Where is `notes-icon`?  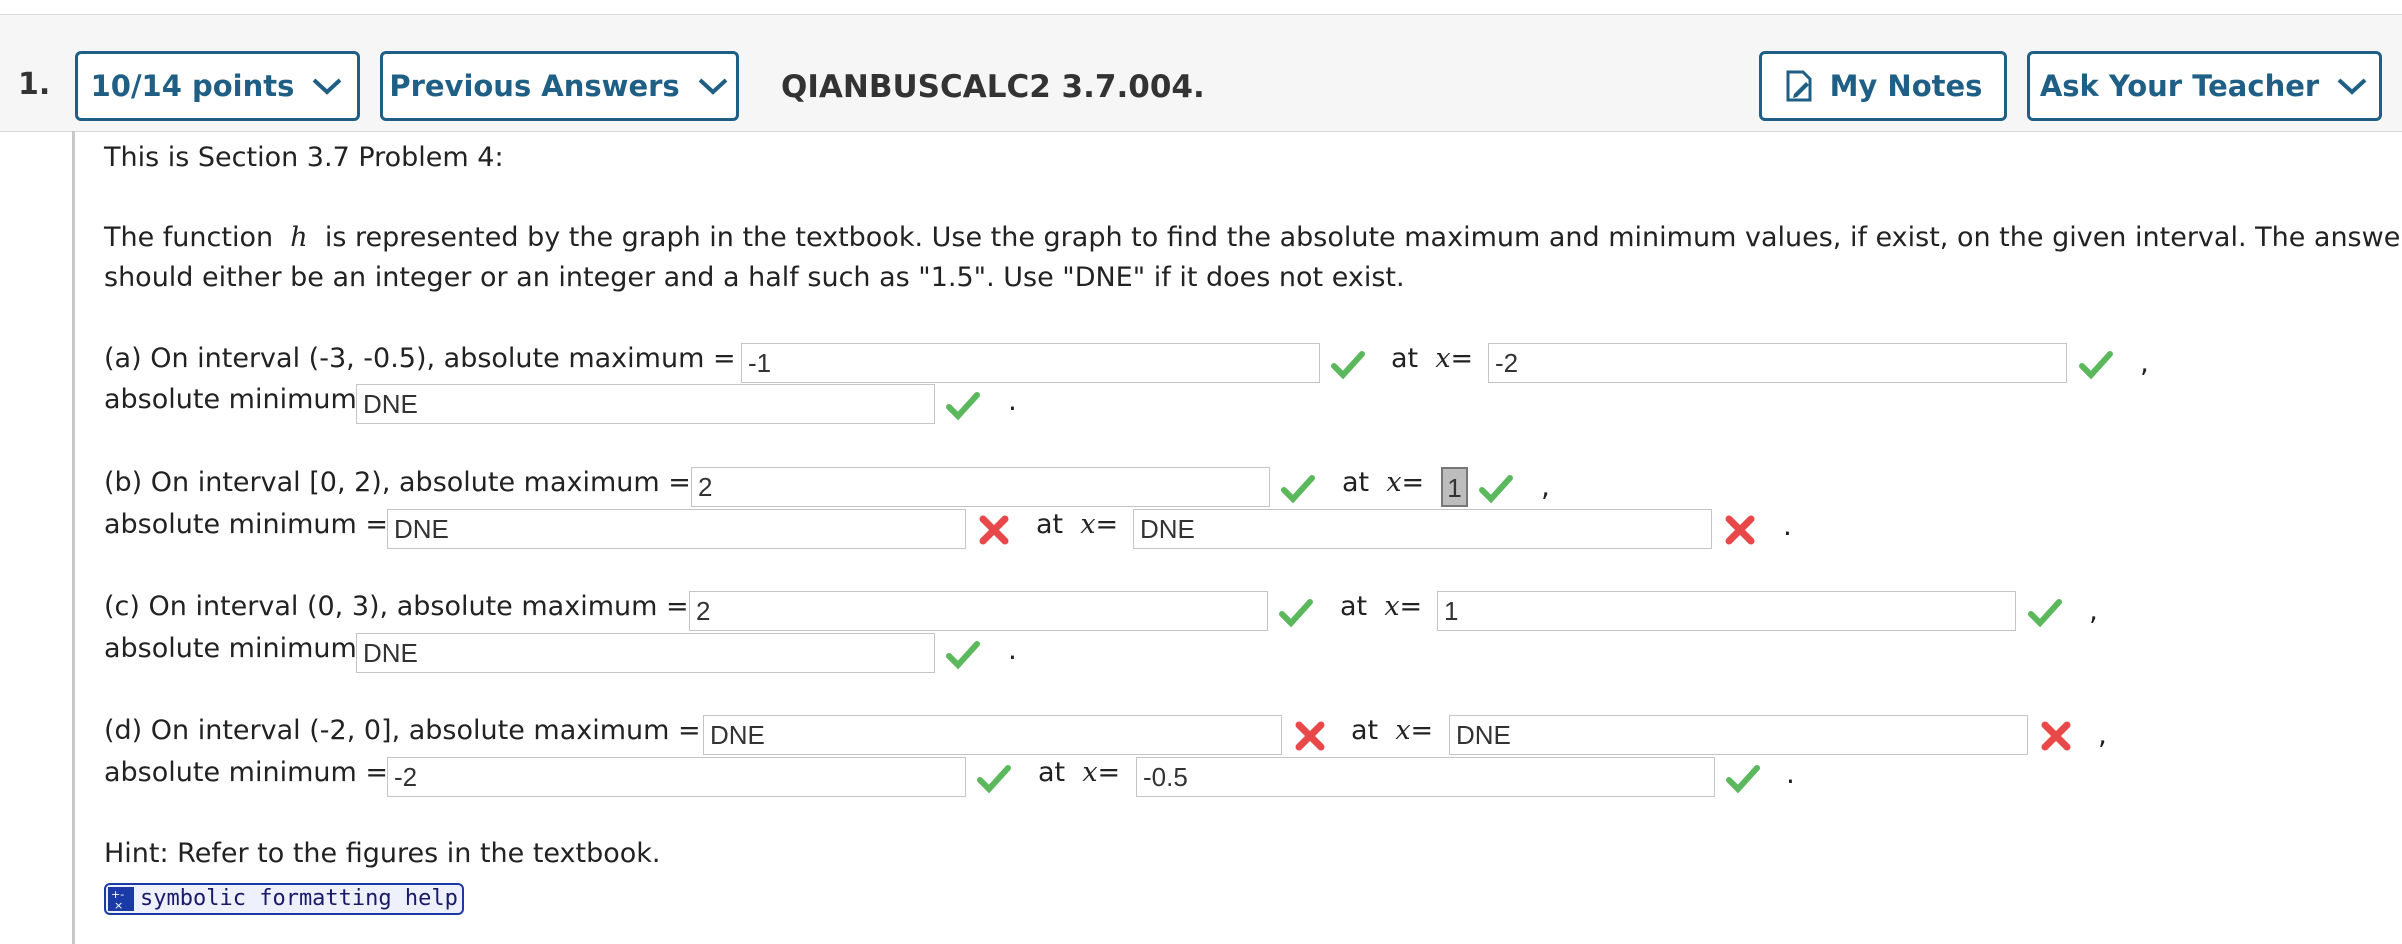 notes-icon is located at coordinates (1799, 86).